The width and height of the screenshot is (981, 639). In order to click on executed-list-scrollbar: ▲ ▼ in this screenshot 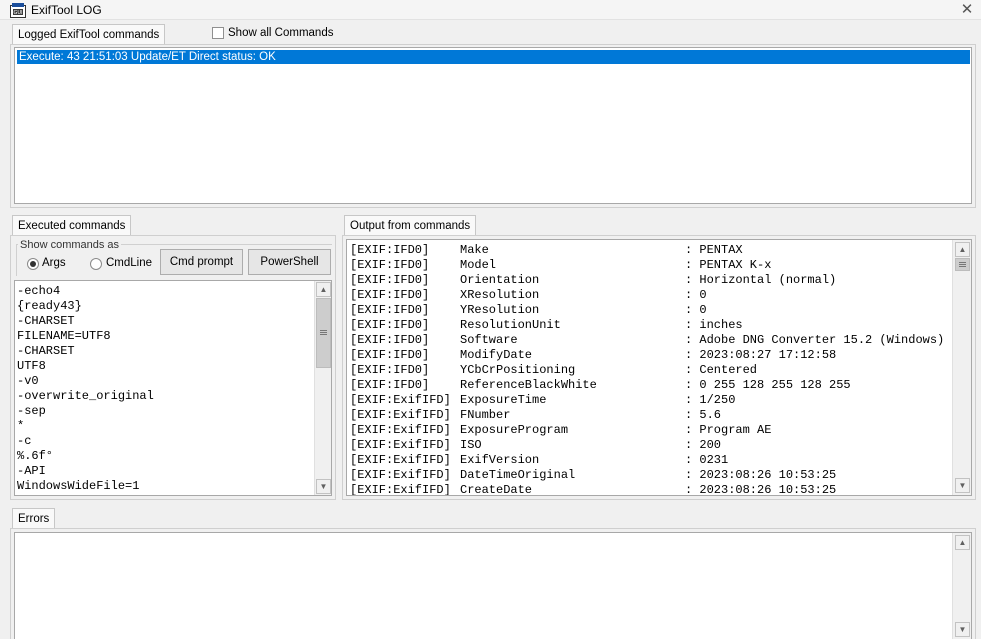, I will do `click(322, 388)`.